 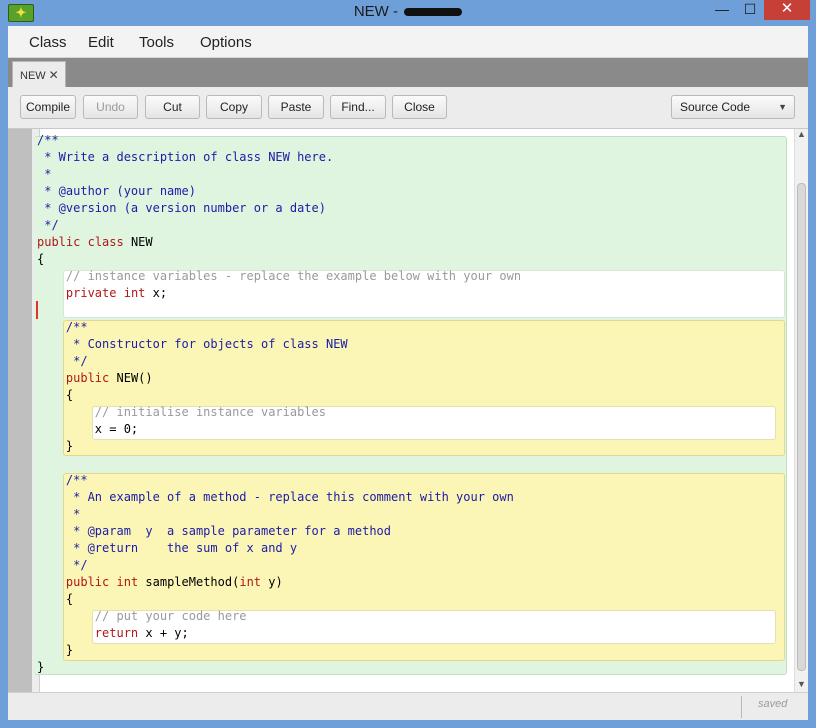 I want to click on status-bar: saved, so click(x=408, y=706).